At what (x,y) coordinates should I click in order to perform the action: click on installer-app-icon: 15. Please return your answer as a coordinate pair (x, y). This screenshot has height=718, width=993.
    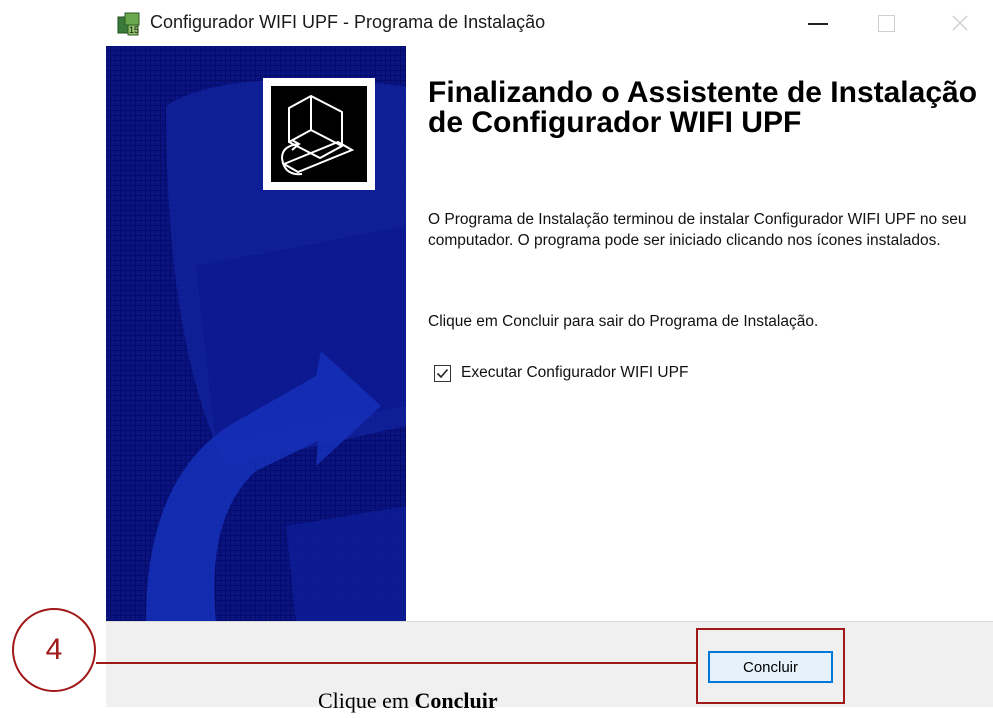
    Looking at the image, I should click on (129, 24).